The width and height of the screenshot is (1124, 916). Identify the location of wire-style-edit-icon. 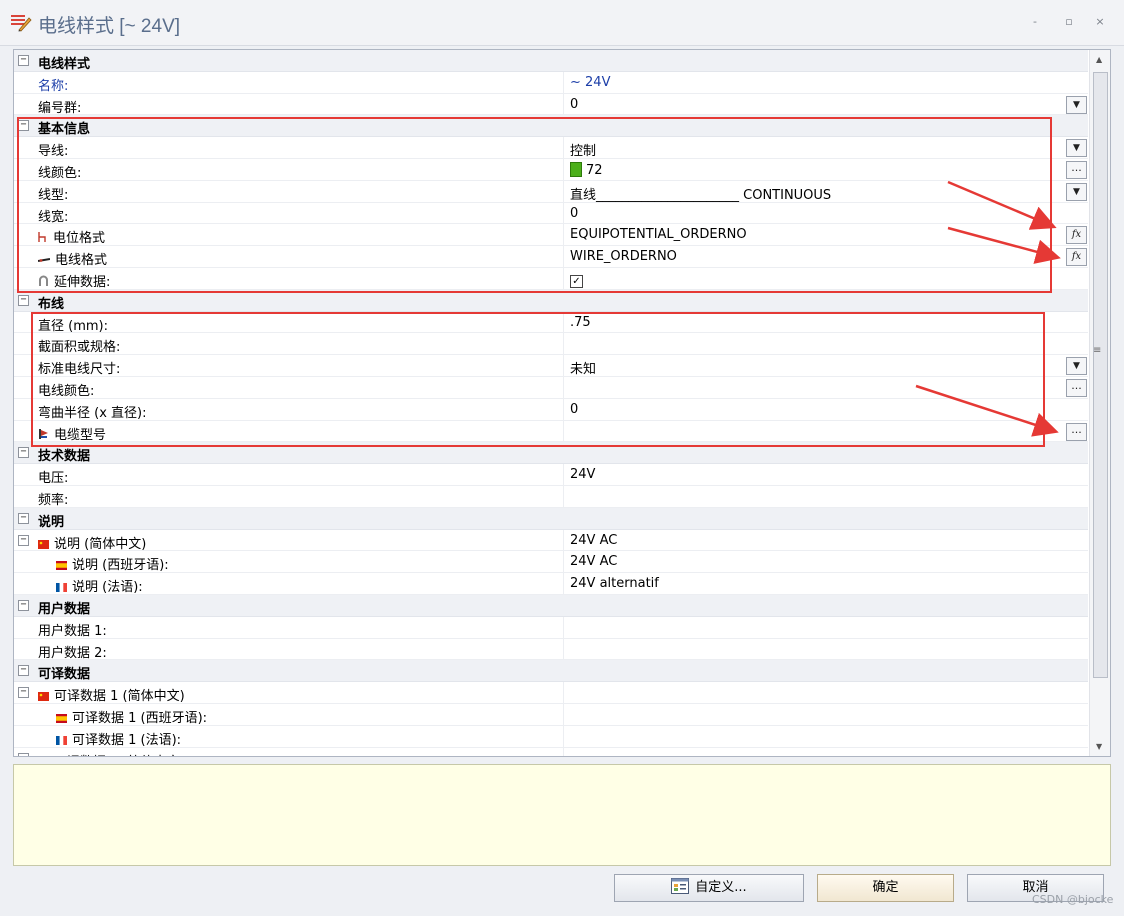
(21, 23).